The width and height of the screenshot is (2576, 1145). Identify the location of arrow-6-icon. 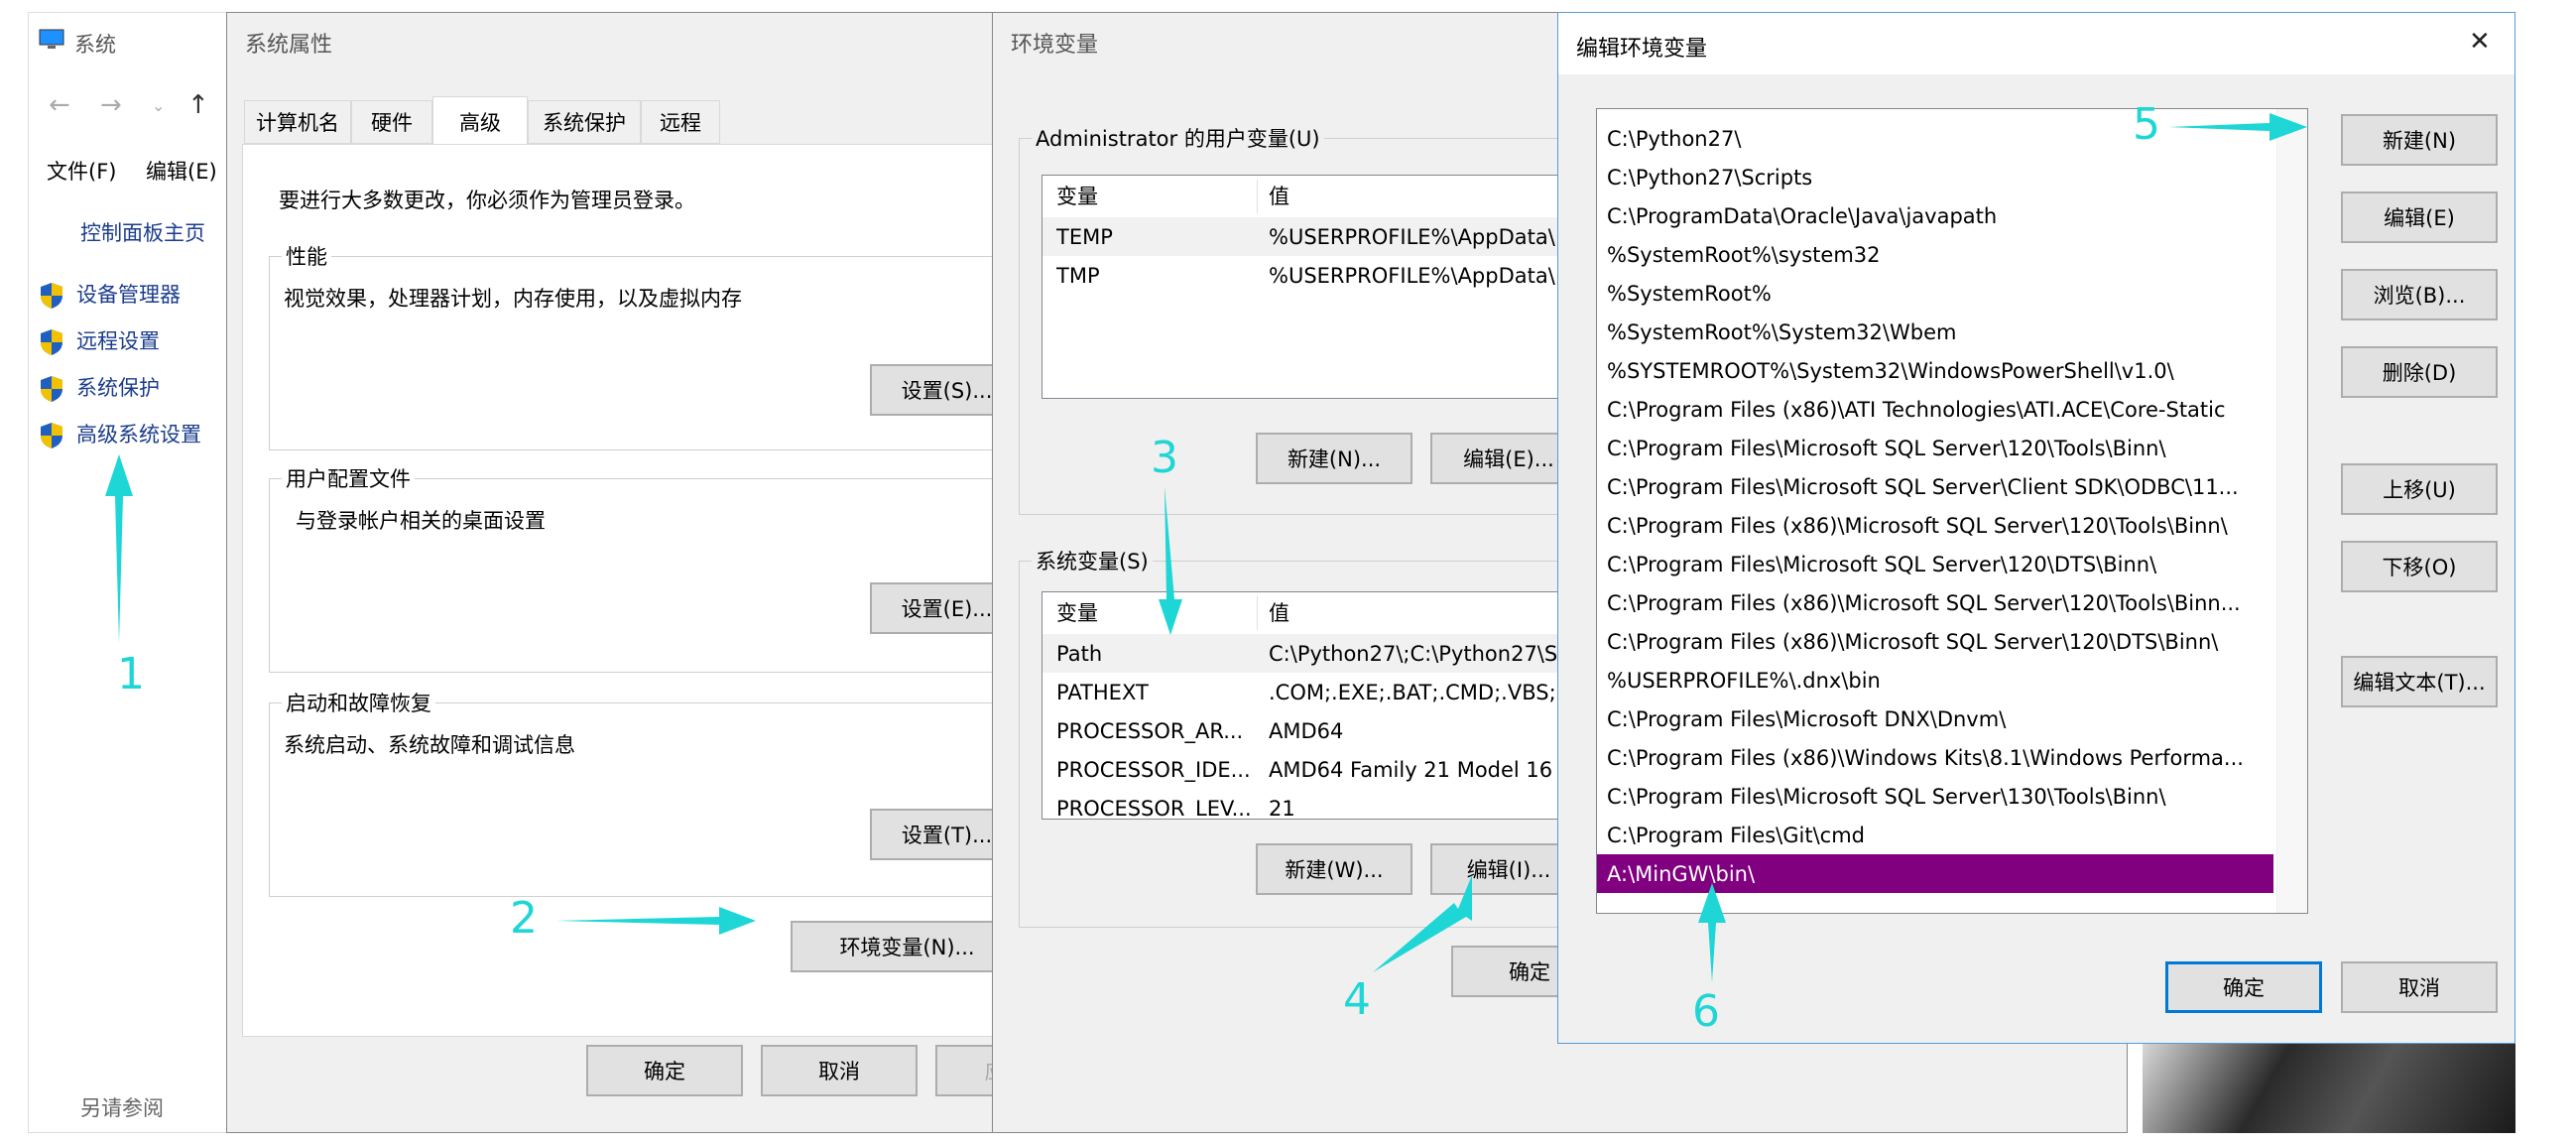
(1712, 932).